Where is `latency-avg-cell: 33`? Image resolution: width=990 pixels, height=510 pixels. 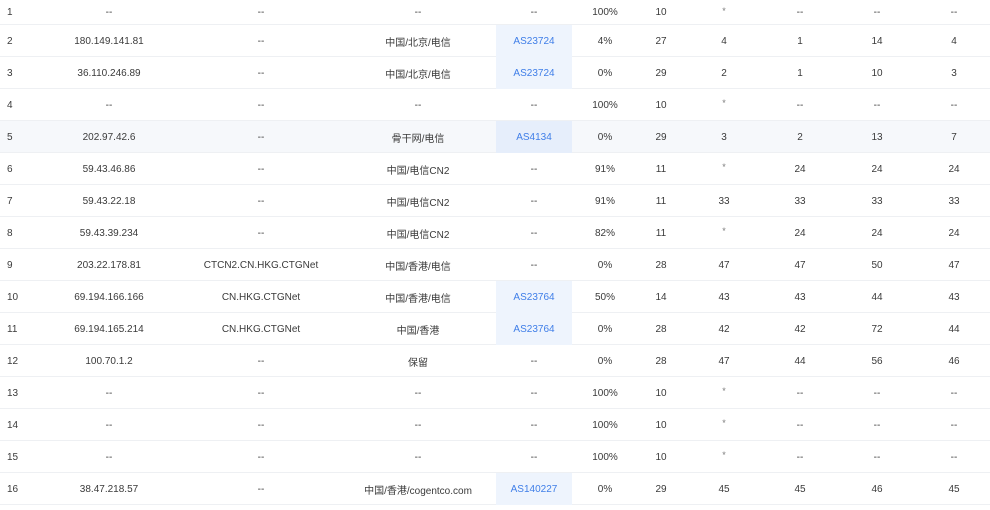 latency-avg-cell: 33 is located at coordinates (954, 201).